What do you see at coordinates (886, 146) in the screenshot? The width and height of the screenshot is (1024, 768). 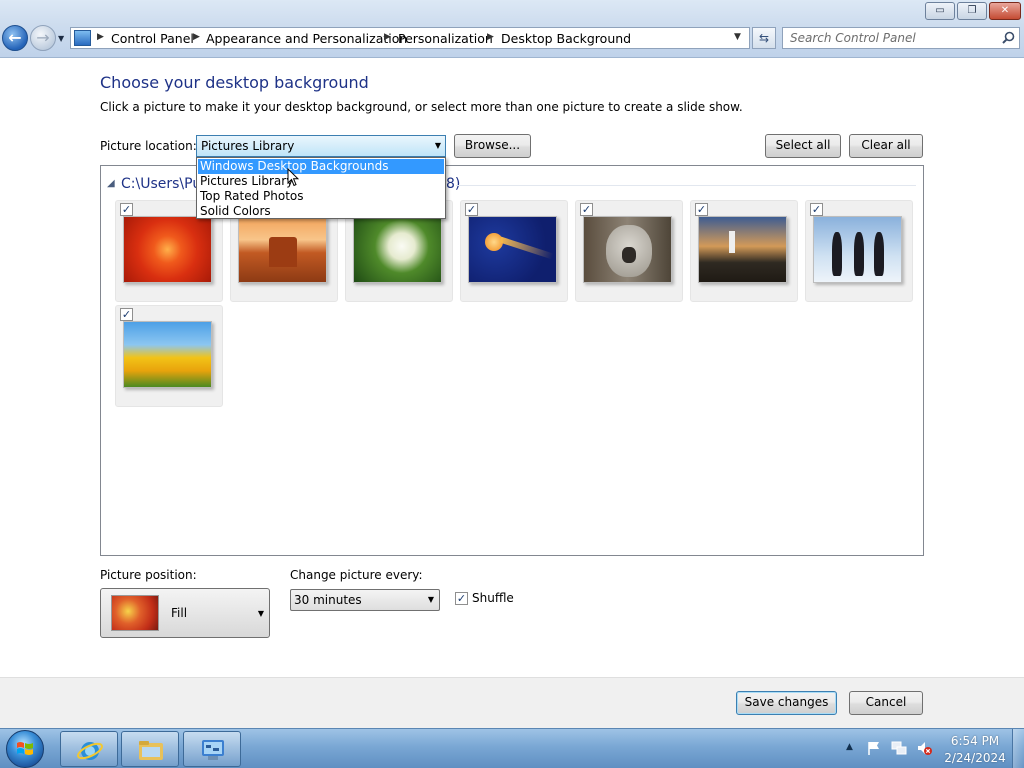 I see `clear-all-button: Clear all` at bounding box center [886, 146].